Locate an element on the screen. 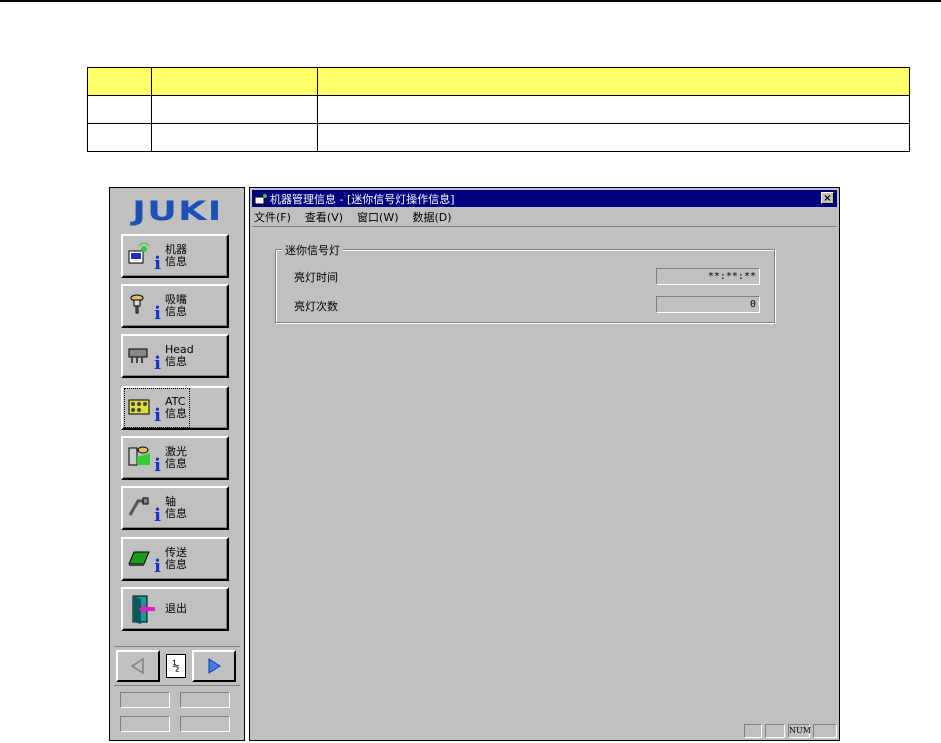  head-icon: i is located at coordinates (144, 356).